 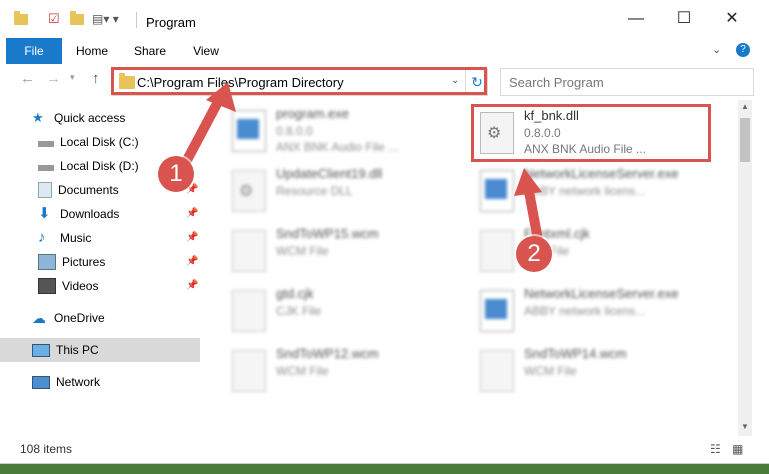 What do you see at coordinates (176, 174) in the screenshot?
I see `callout-1: 1` at bounding box center [176, 174].